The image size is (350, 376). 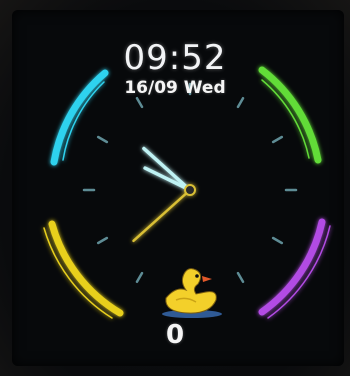 What do you see at coordinates (175, 335) in the screenshot?
I see `step-counter: 0` at bounding box center [175, 335].